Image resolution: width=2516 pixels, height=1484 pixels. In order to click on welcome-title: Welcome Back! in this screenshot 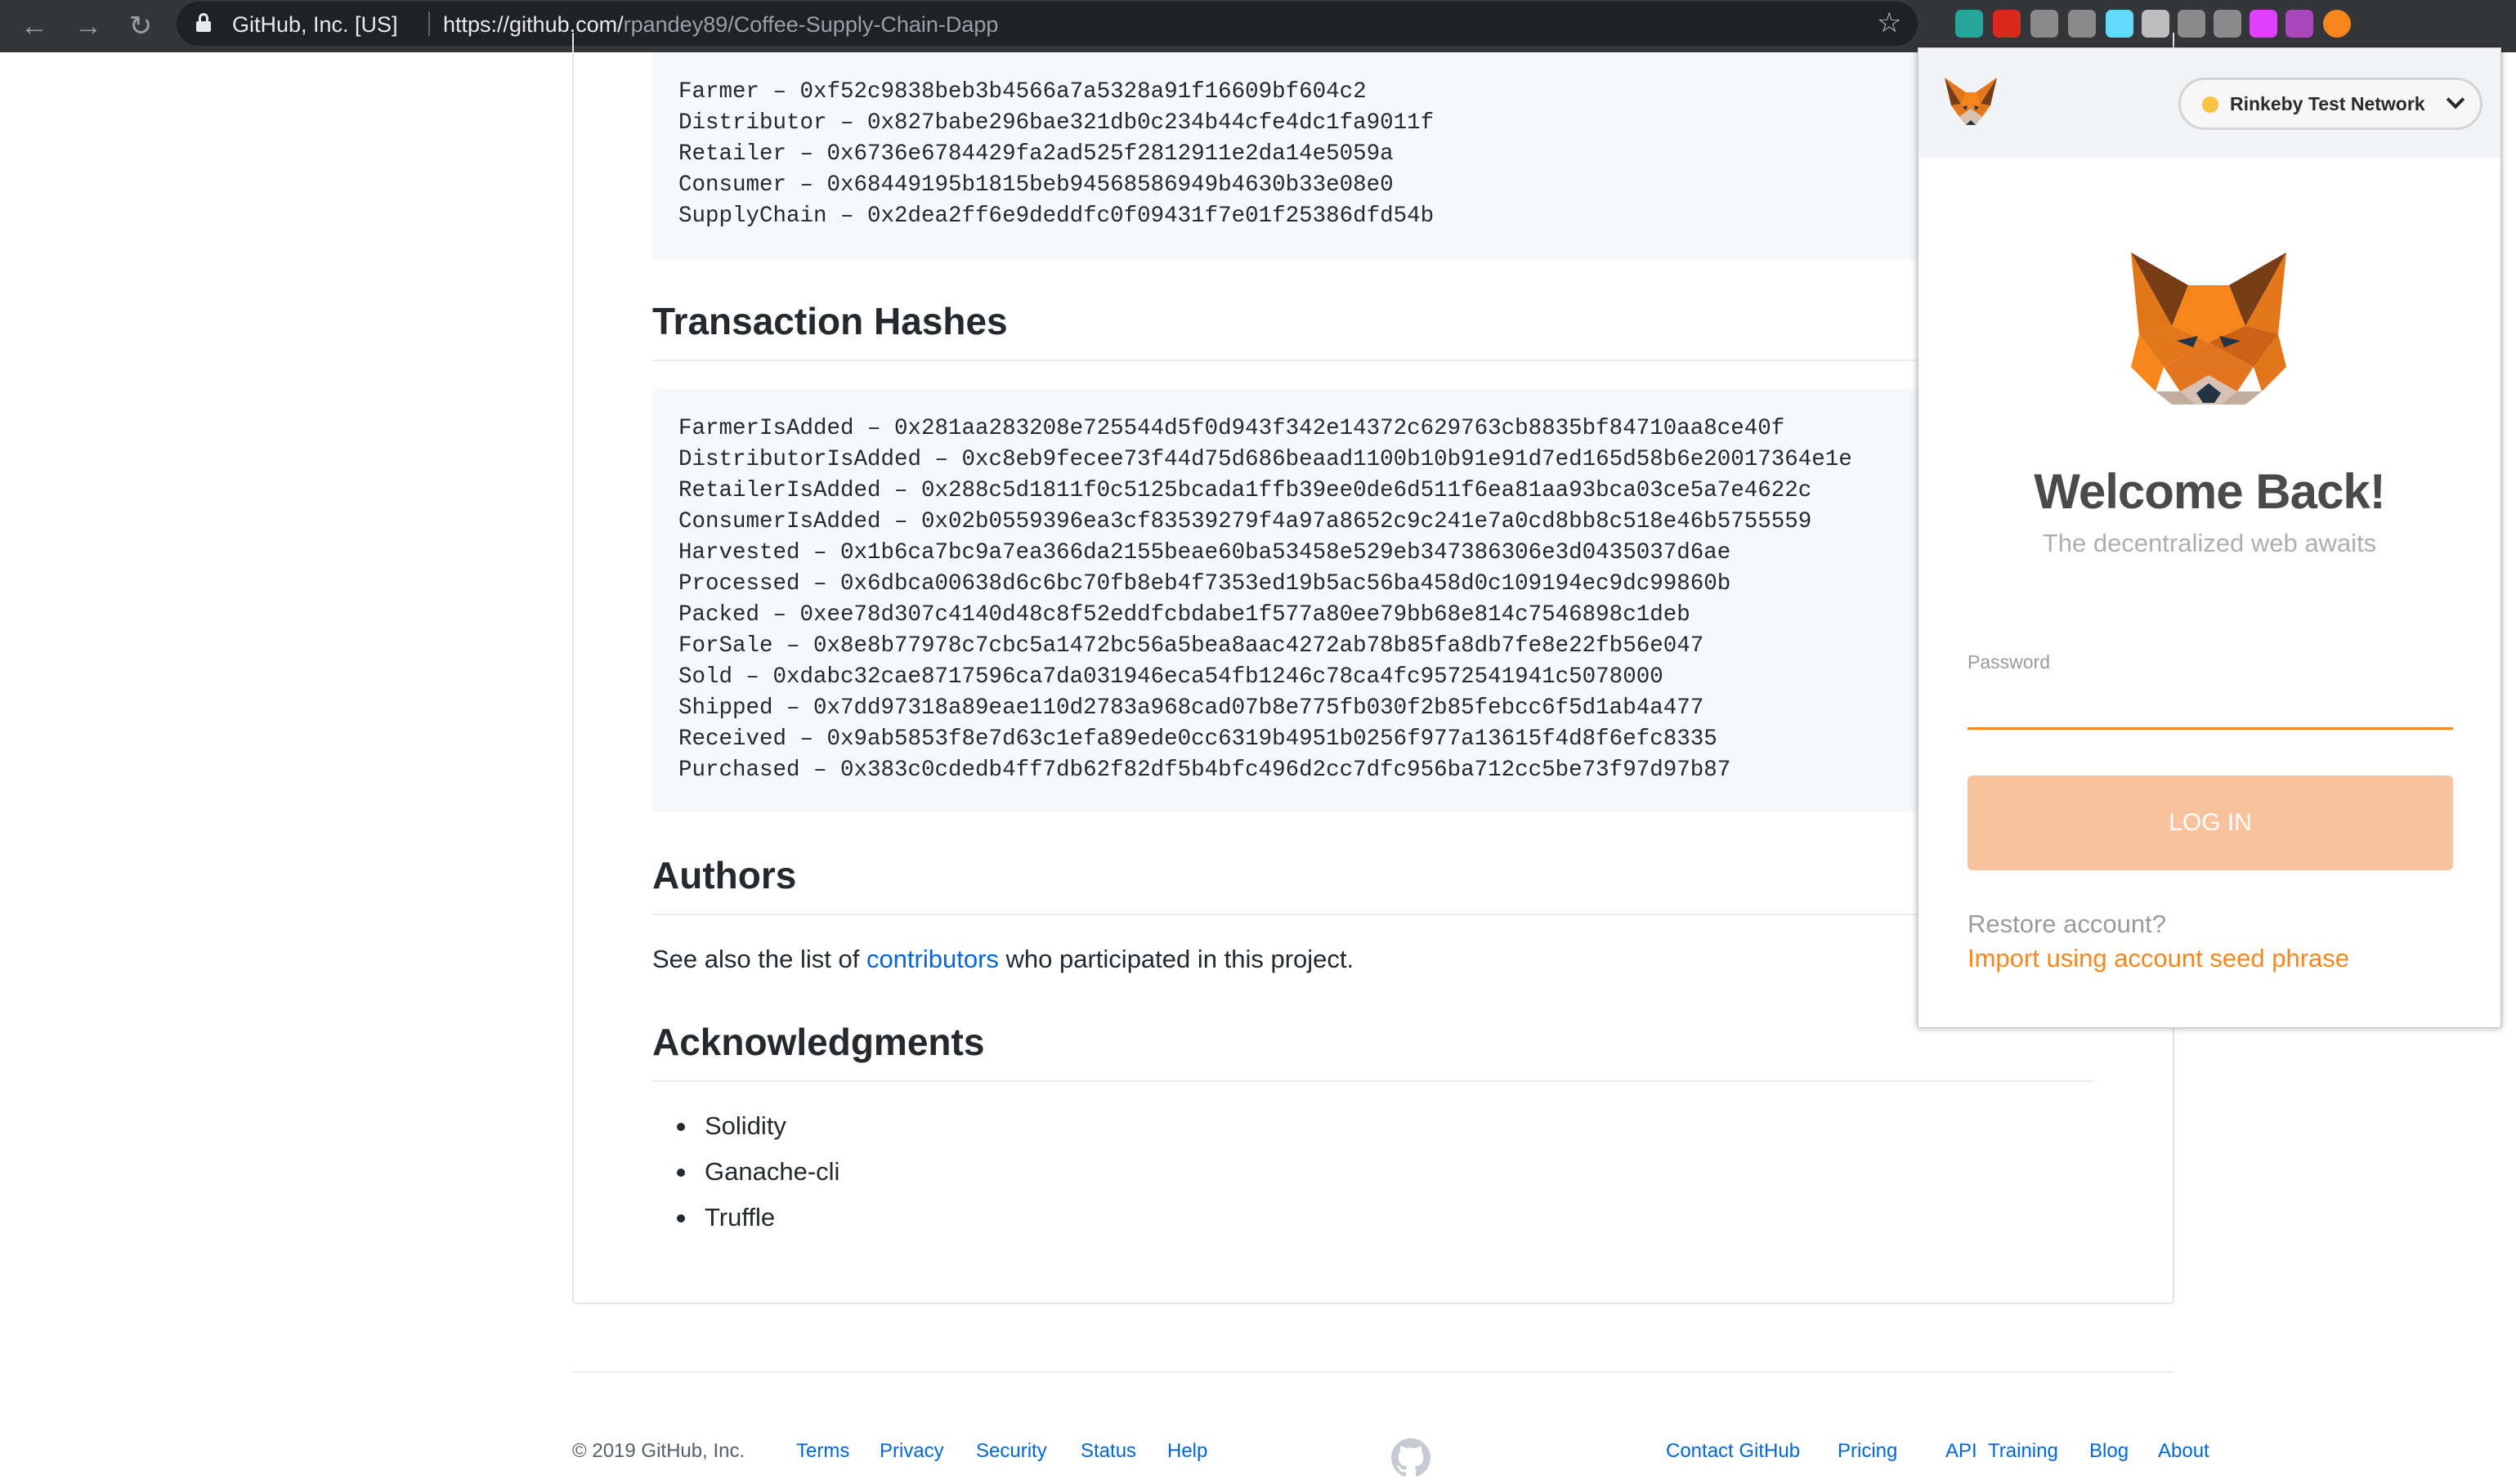, I will do `click(2209, 492)`.